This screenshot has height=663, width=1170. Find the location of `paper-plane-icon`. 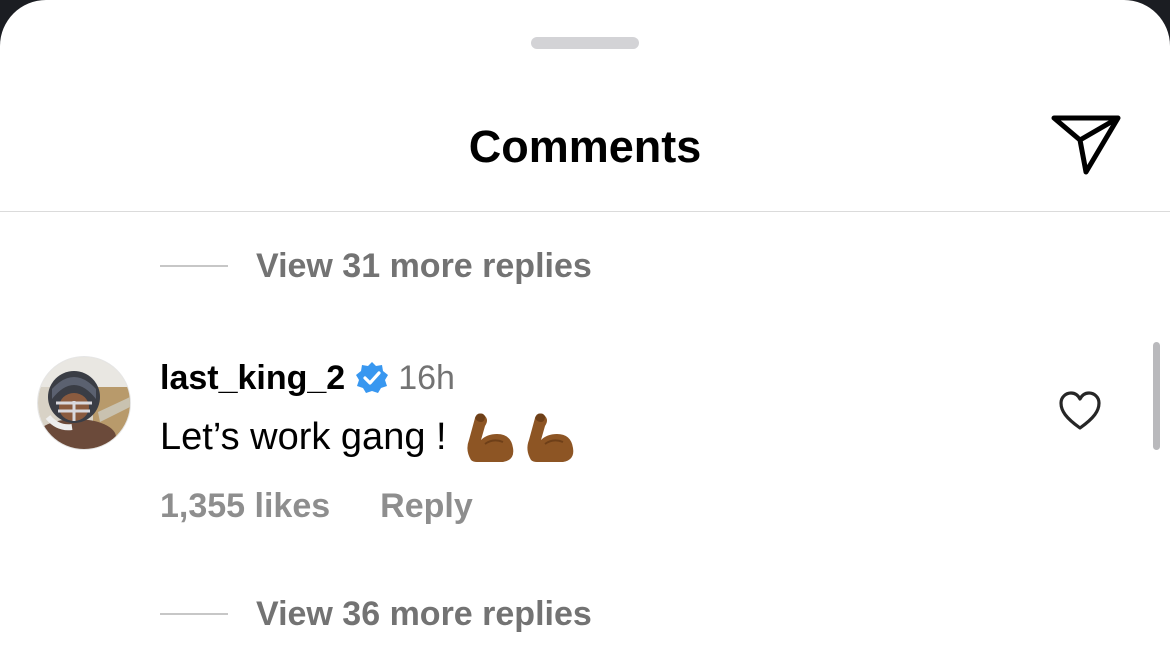

paper-plane-icon is located at coordinates (1086, 145).